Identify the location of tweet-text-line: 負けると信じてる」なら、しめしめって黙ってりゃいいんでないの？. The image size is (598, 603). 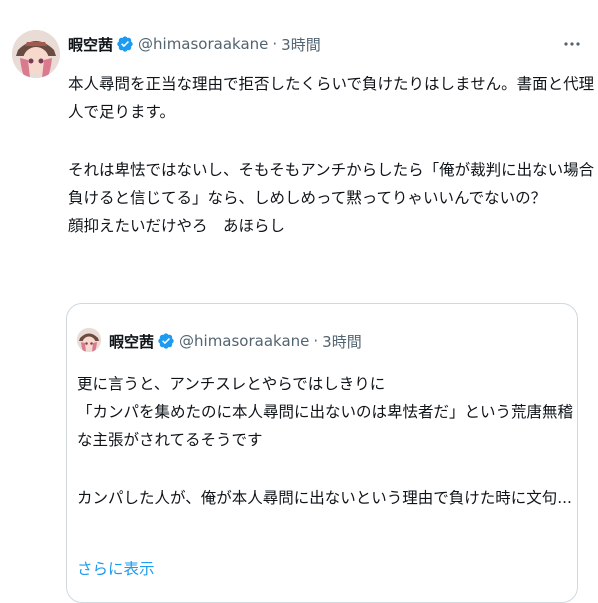
(307, 198).